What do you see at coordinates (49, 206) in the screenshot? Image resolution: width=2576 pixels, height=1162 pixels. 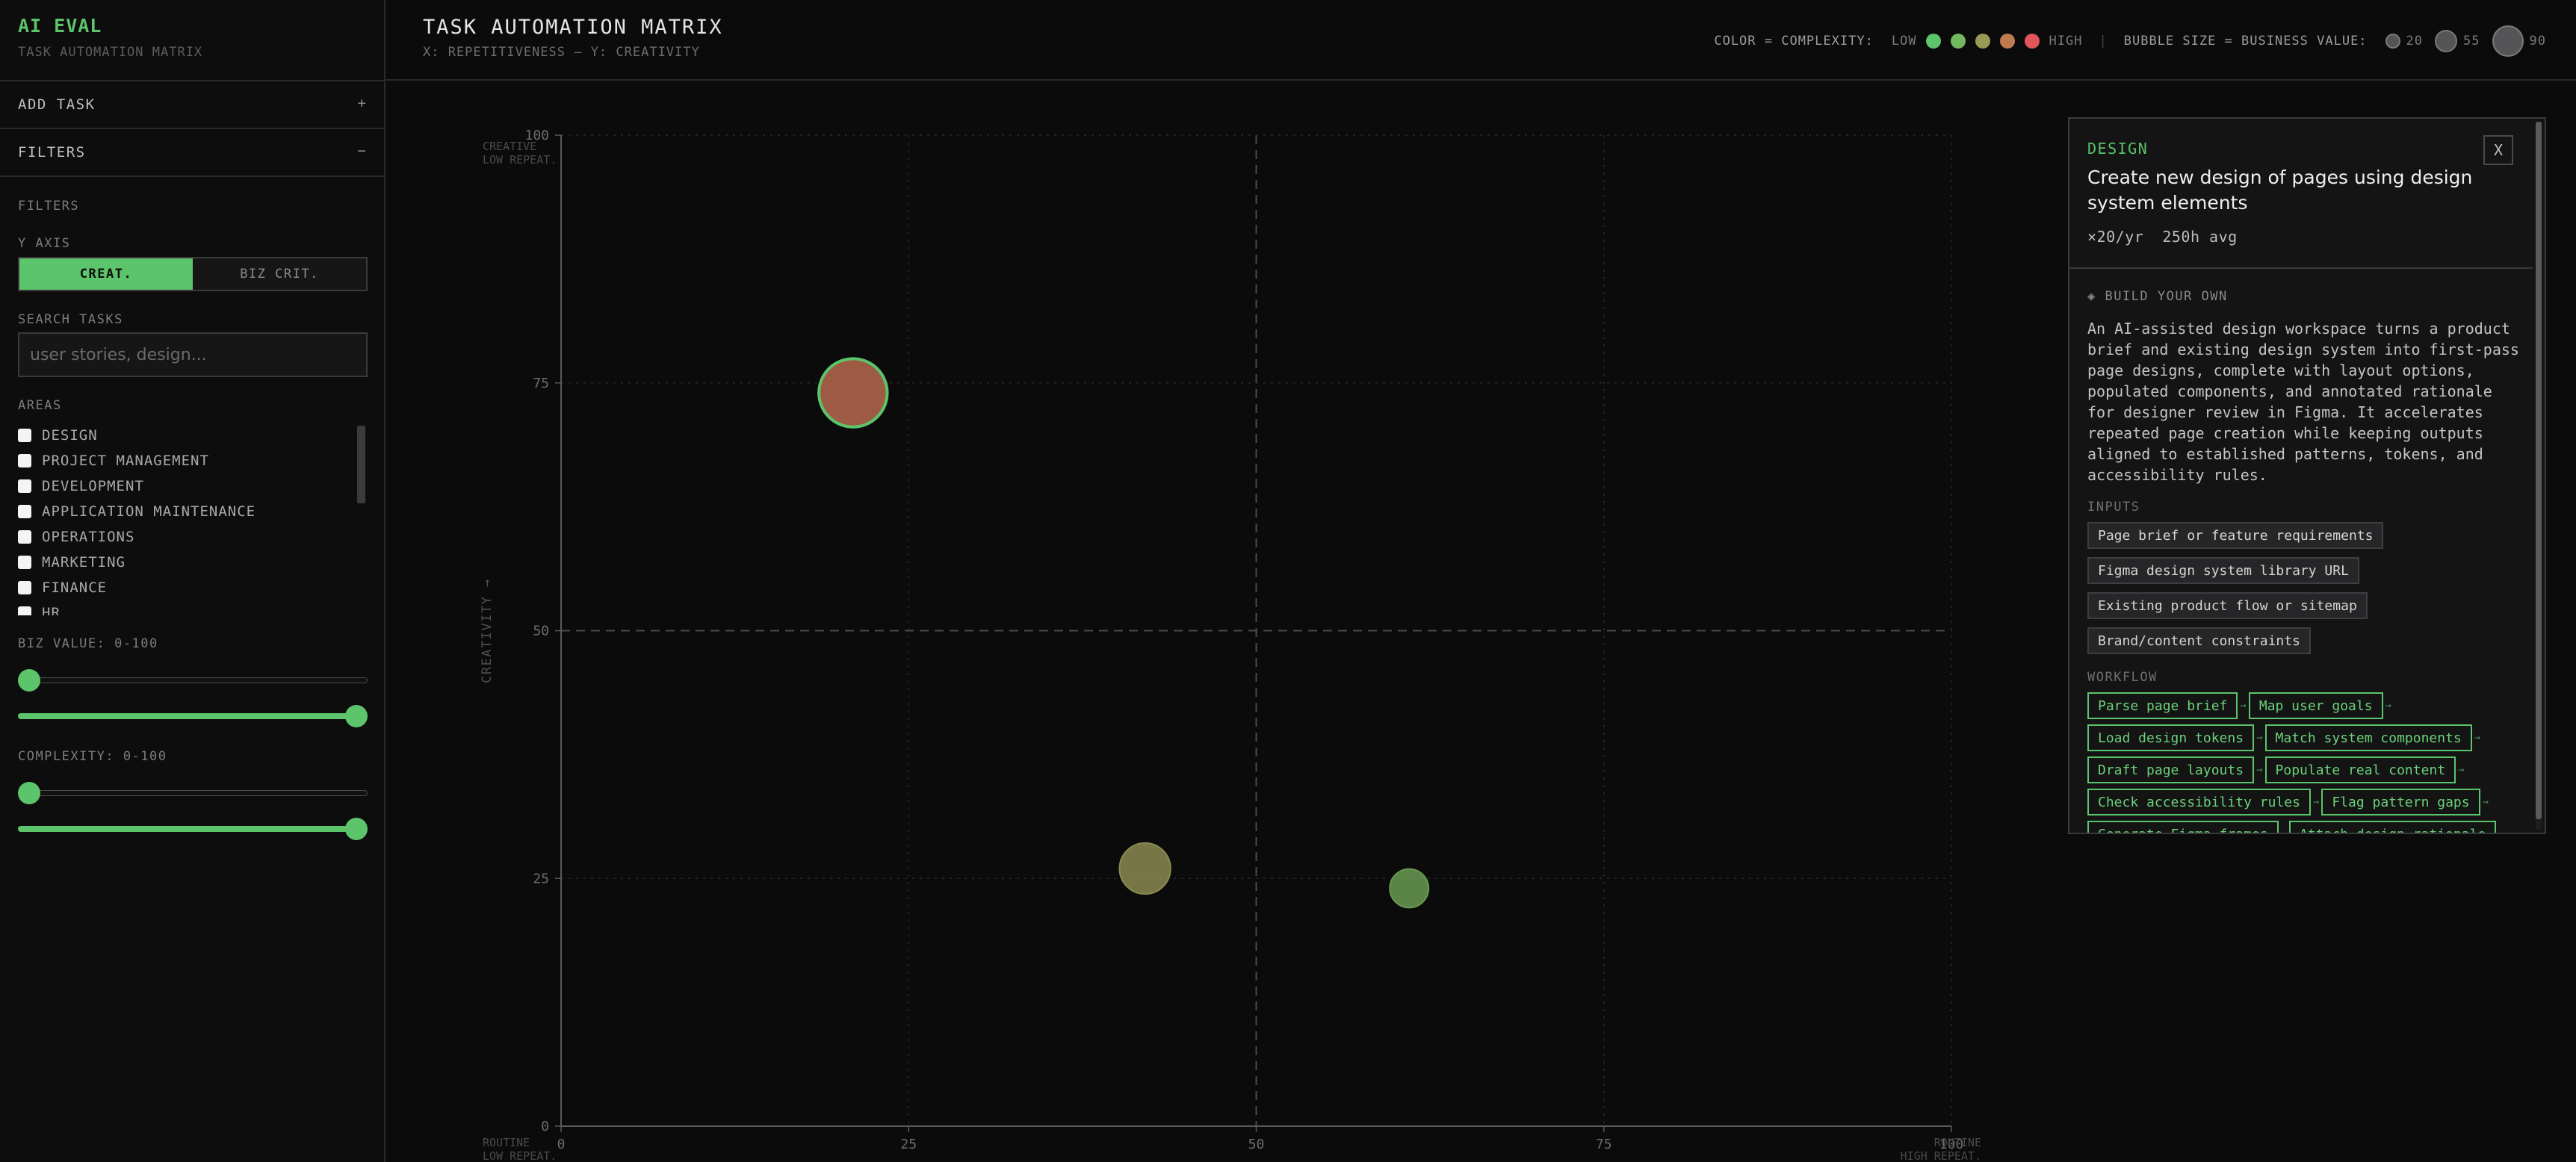 I see `filters-heading: FILTERS` at bounding box center [49, 206].